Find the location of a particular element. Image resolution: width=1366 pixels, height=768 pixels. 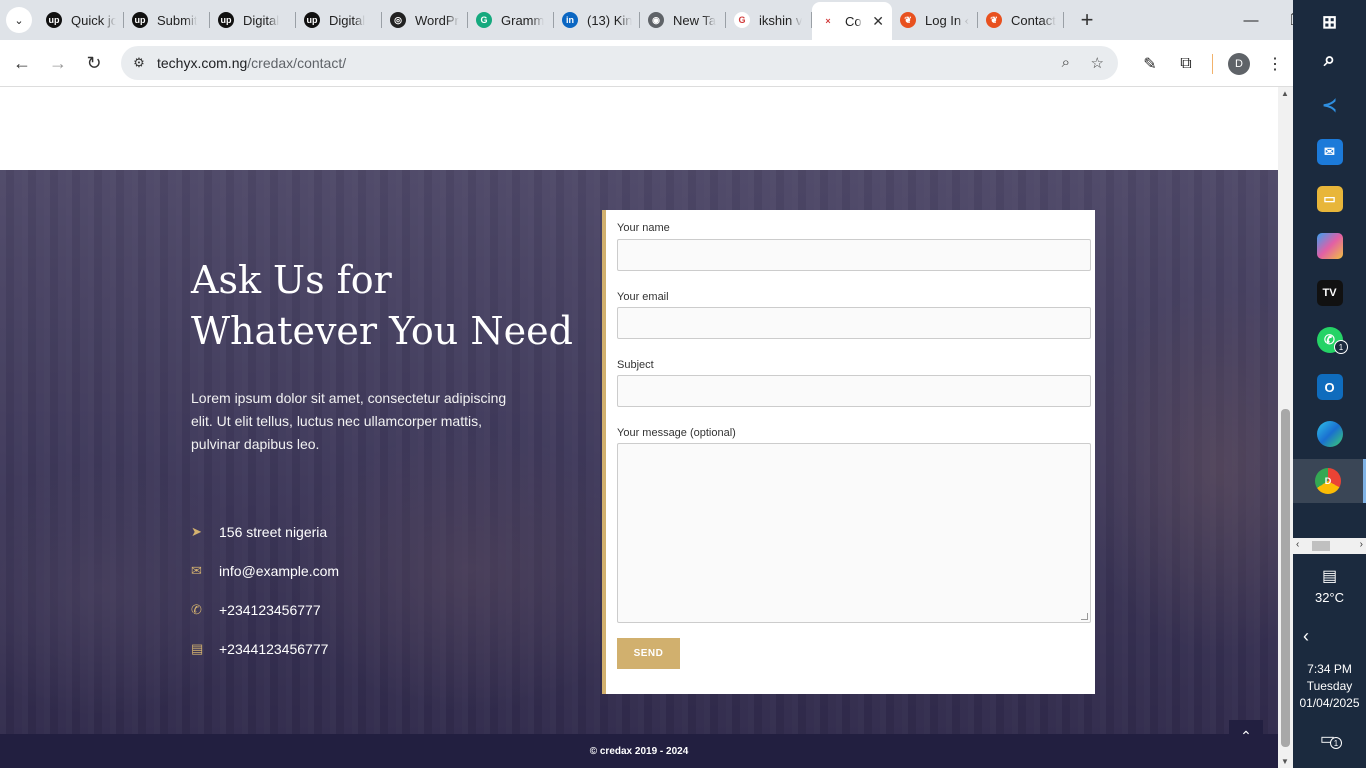

avatar: D is located at coordinates (1239, 63).